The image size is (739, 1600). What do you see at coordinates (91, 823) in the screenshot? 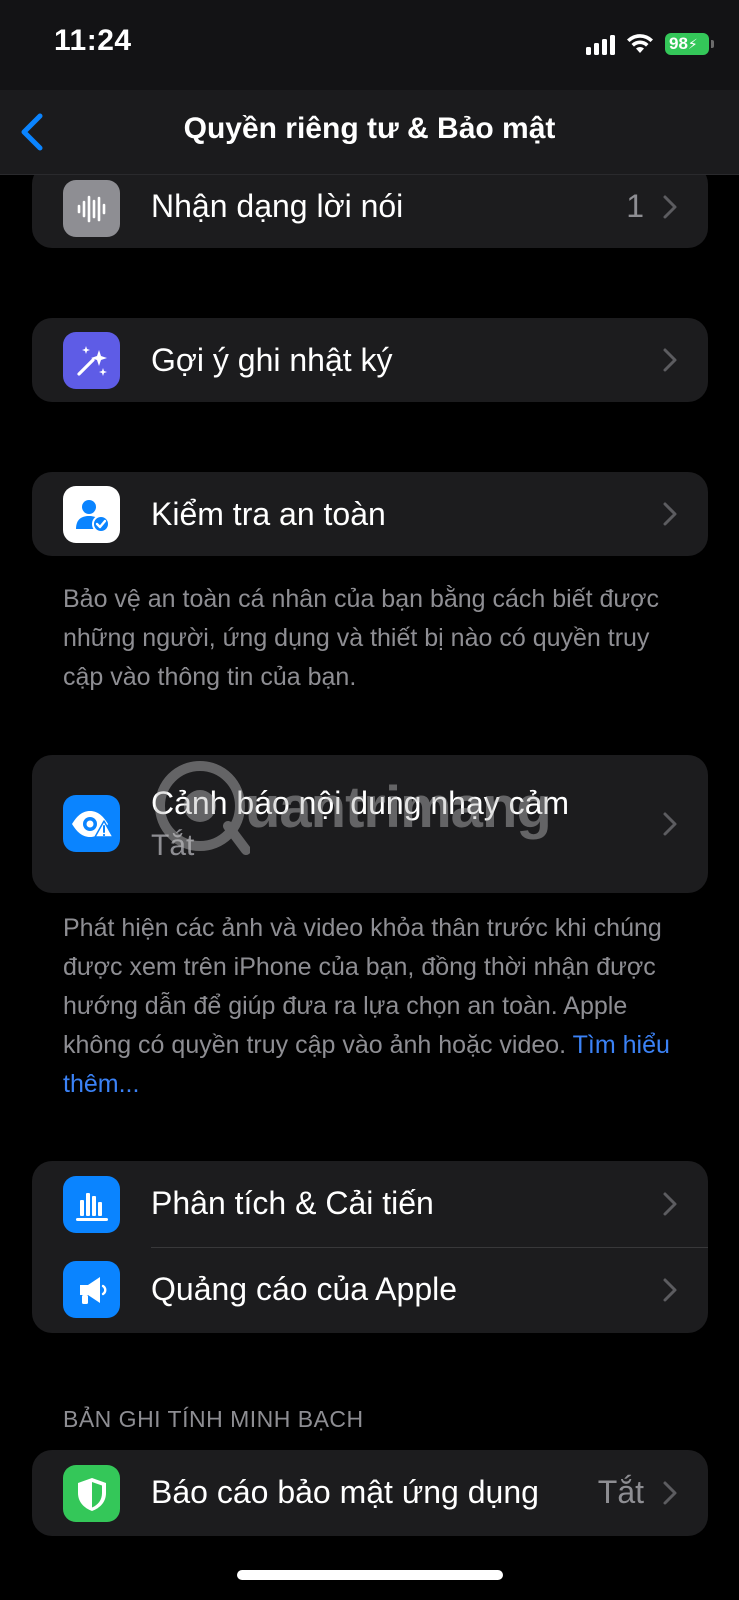
I see `eye-warning-icon` at bounding box center [91, 823].